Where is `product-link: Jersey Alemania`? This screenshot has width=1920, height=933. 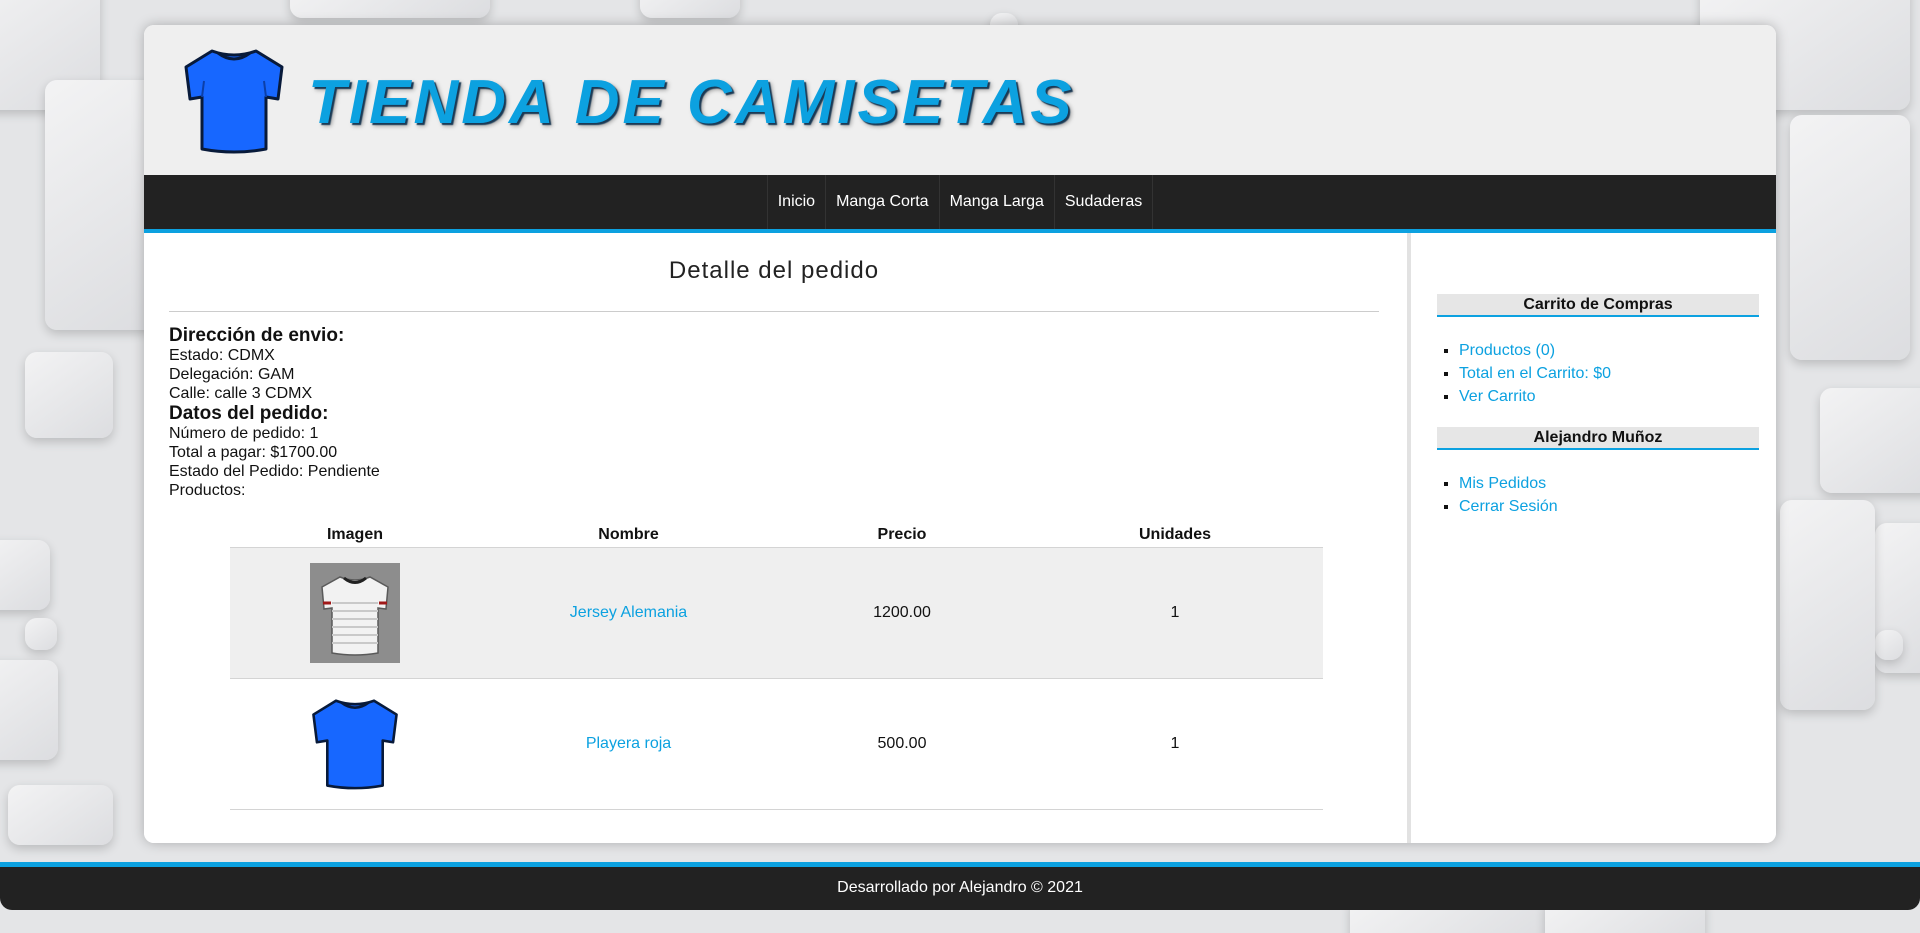 product-link: Jersey Alemania is located at coordinates (628, 612).